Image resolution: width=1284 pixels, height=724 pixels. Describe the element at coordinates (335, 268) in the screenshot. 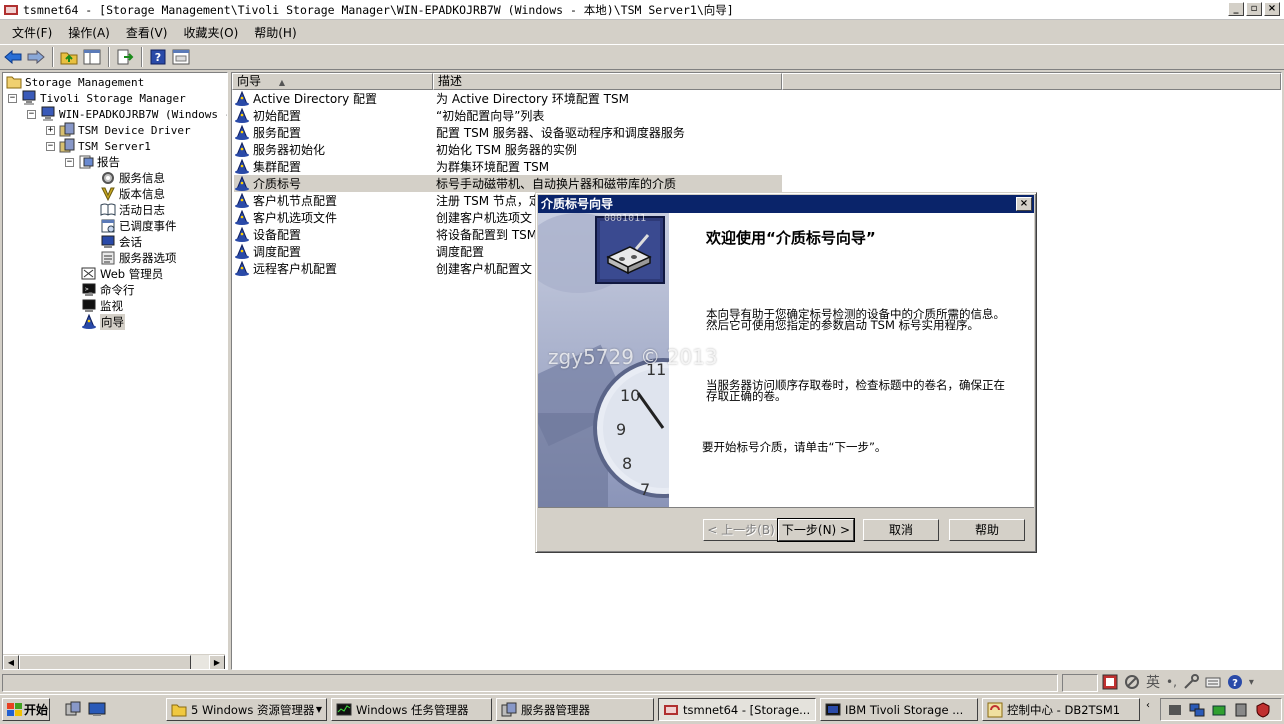

I see `list-item-name: 远程客户机配置` at that location.